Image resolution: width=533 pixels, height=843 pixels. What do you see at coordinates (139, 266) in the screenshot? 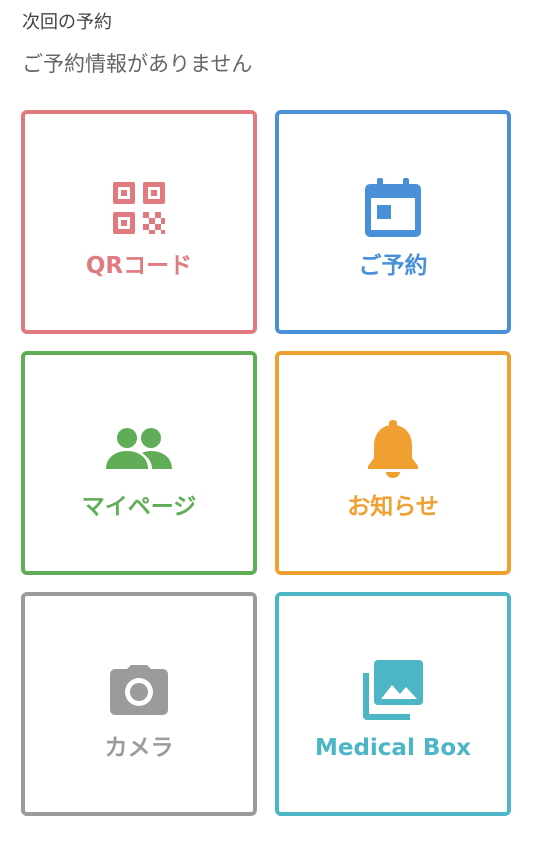
I see `qr-code-label: QRコード` at bounding box center [139, 266].